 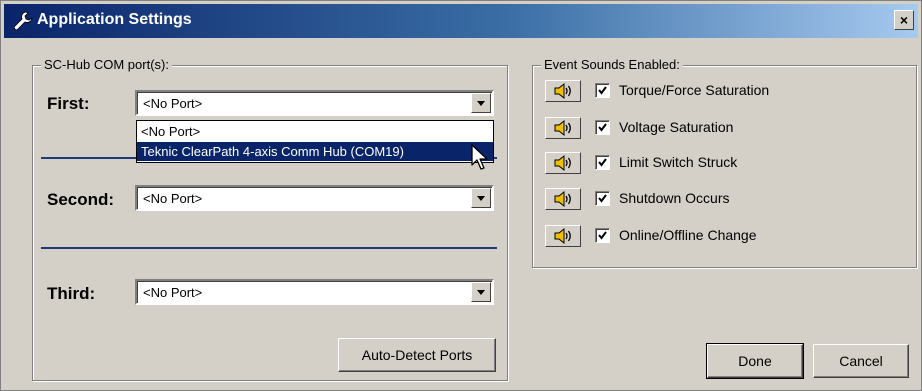 What do you see at coordinates (479, 157) in the screenshot?
I see `mouse-cursor-icon` at bounding box center [479, 157].